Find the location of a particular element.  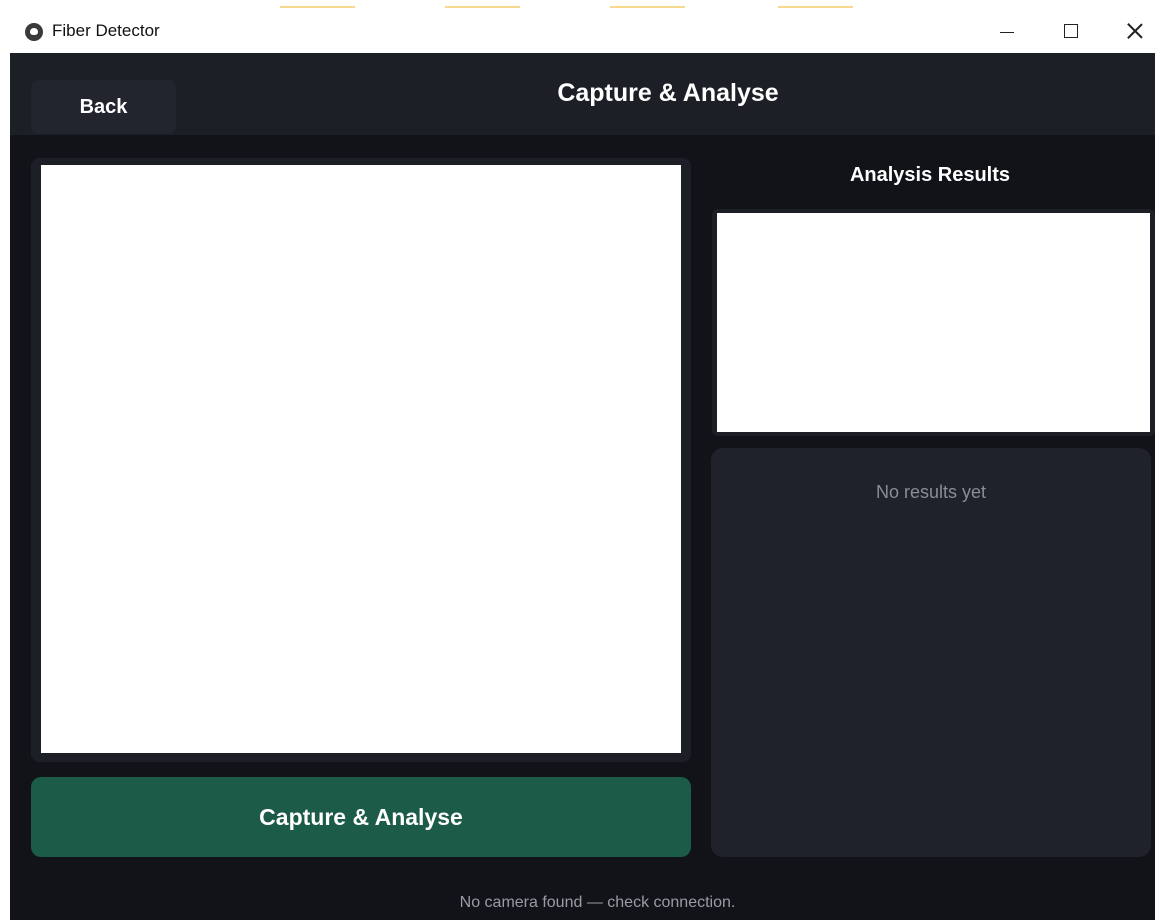

minimize-icon is located at coordinates (1007, 32).